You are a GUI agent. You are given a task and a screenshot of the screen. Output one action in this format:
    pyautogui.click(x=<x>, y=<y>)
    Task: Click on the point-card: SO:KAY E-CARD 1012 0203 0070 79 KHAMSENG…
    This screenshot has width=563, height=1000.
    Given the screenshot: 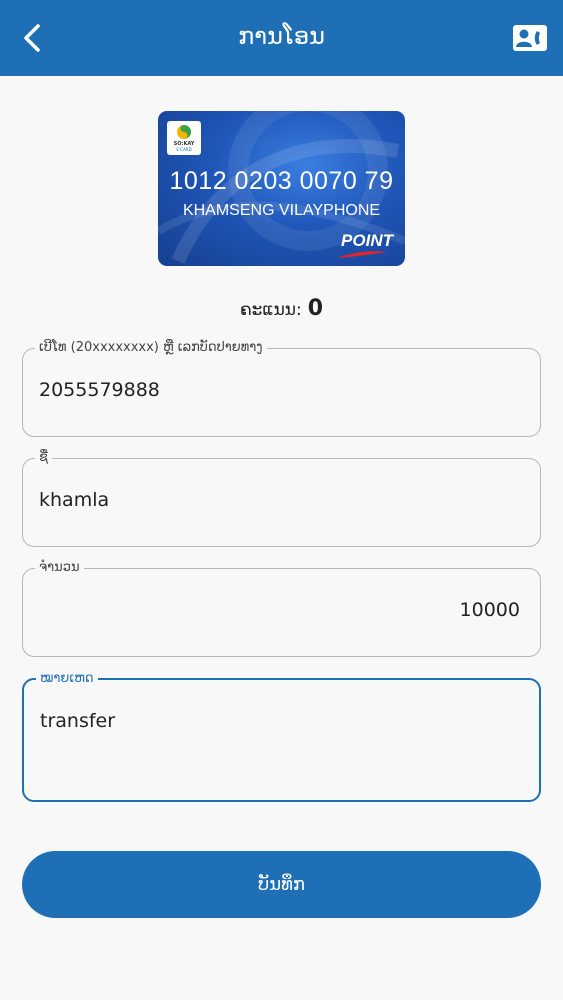 What is the action you would take?
    pyautogui.click(x=281, y=188)
    